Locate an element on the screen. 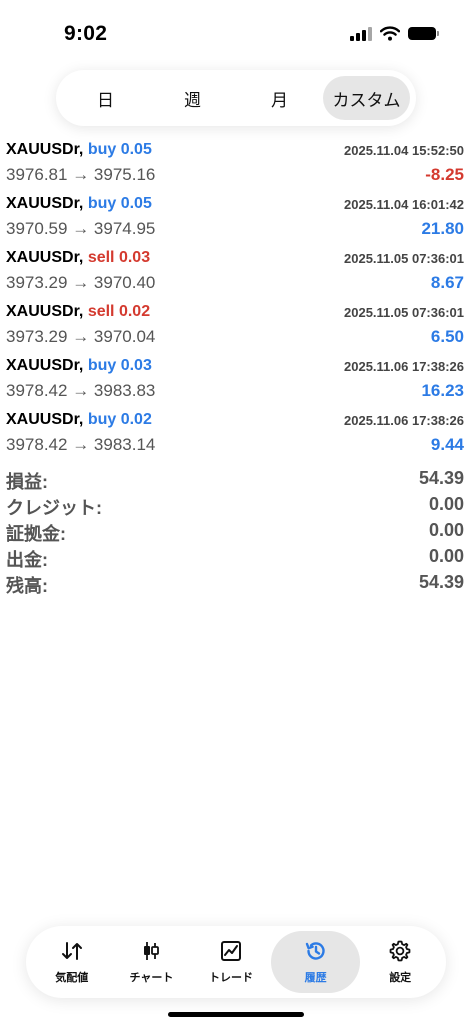 The image size is (472, 1024). bottom-tab-bar: 気配値 チャート トレード 履歴 設定 is located at coordinates (236, 962).